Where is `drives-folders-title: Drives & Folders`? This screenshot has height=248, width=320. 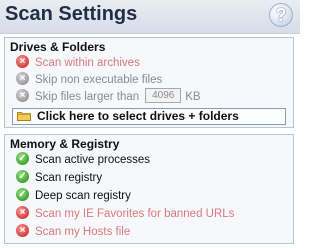 drives-folders-title: Drives & Folders is located at coordinates (58, 47).